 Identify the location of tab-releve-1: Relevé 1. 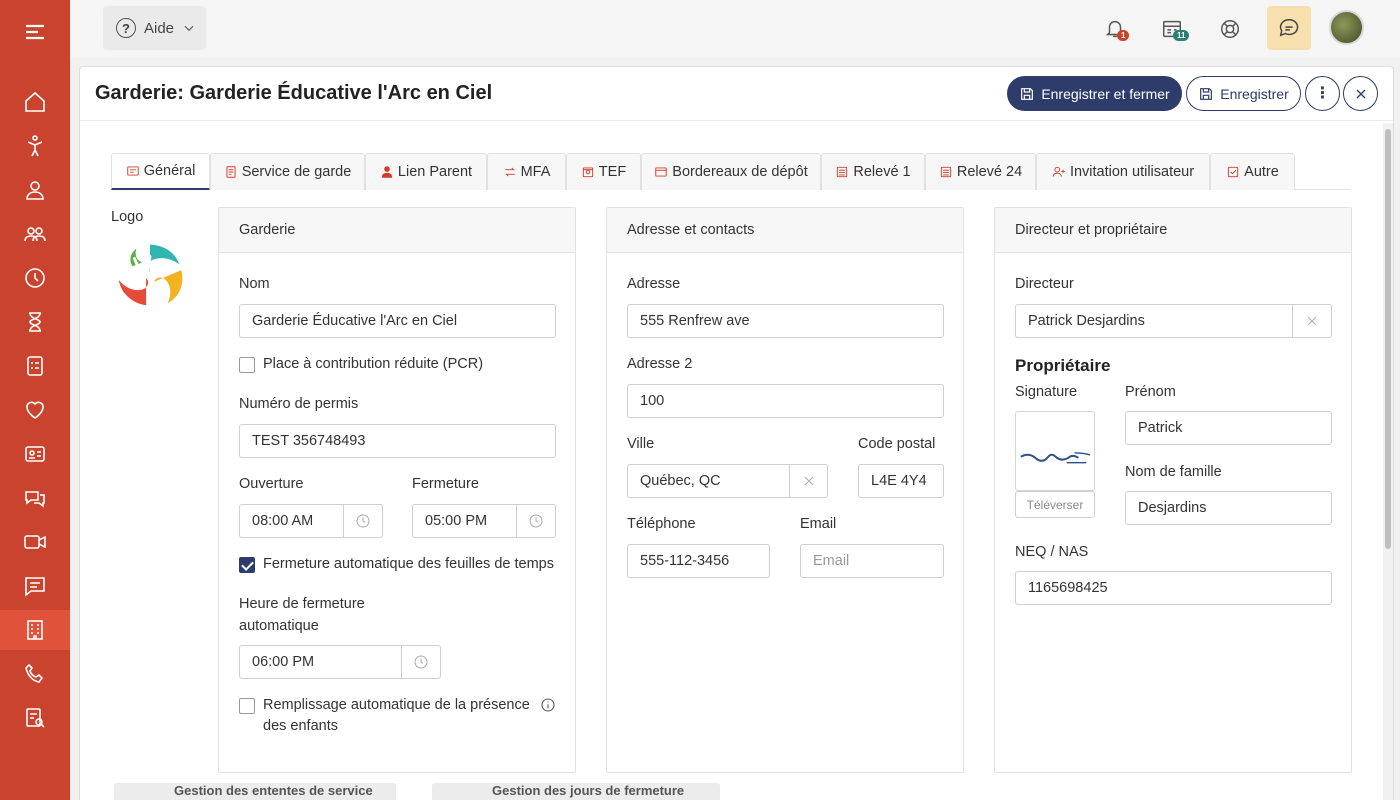
(873, 171).